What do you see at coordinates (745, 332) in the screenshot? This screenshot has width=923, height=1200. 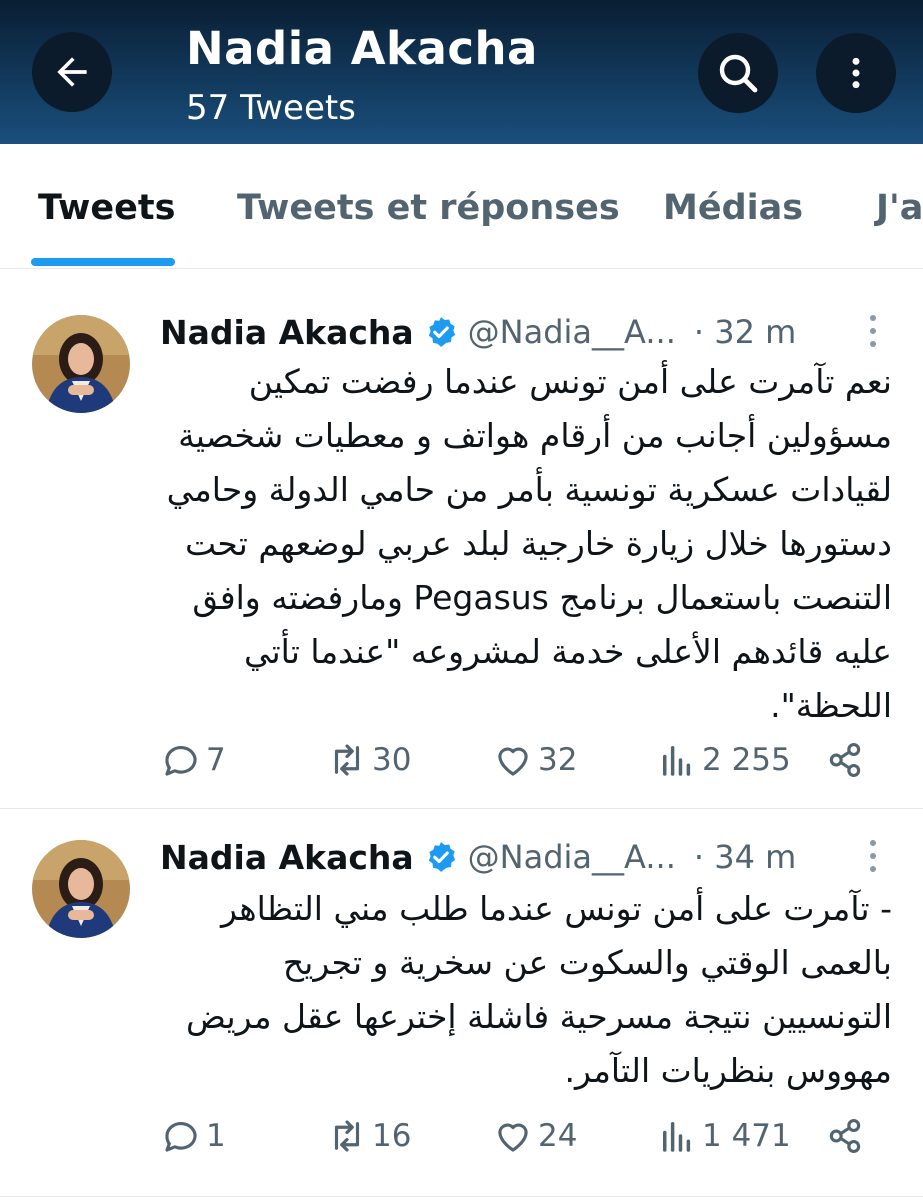 I see `tweet-time: · 32 m` at bounding box center [745, 332].